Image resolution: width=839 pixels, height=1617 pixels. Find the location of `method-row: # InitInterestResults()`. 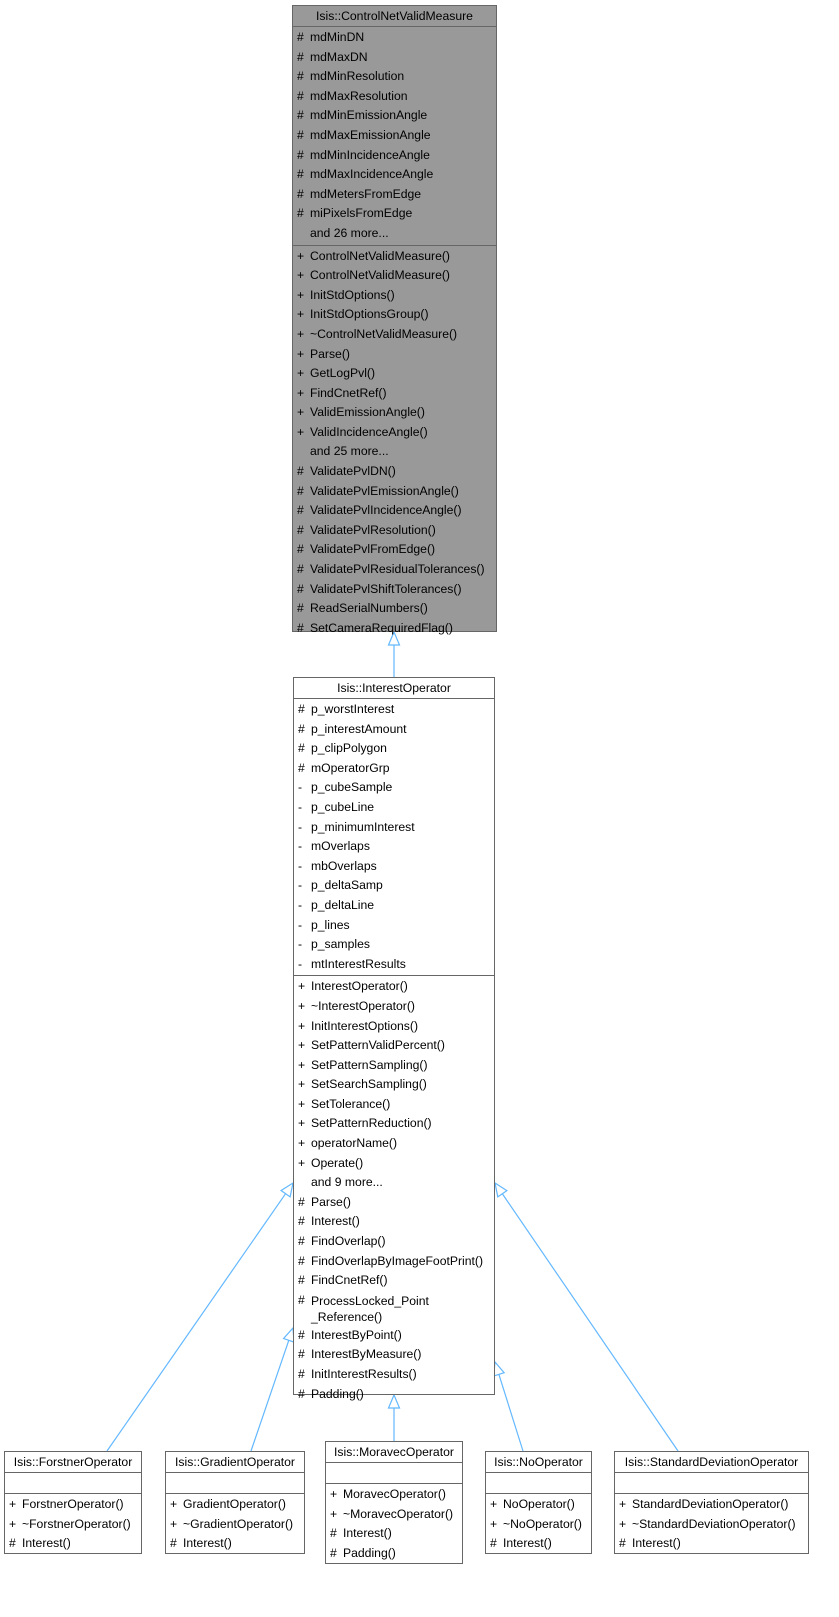

method-row: # InitInterestResults() is located at coordinates (394, 1375).